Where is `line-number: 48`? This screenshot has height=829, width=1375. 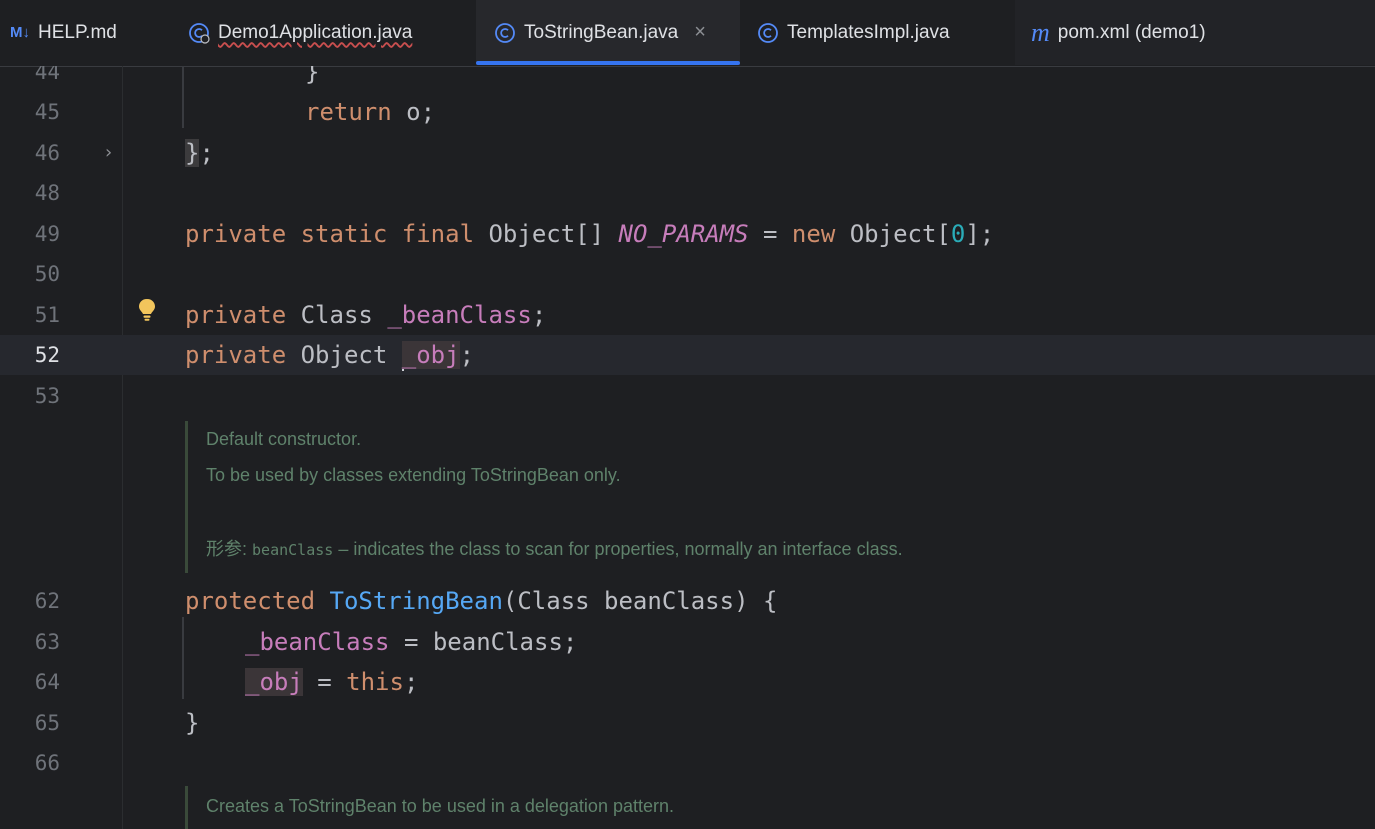 line-number: 48 is located at coordinates (47, 193).